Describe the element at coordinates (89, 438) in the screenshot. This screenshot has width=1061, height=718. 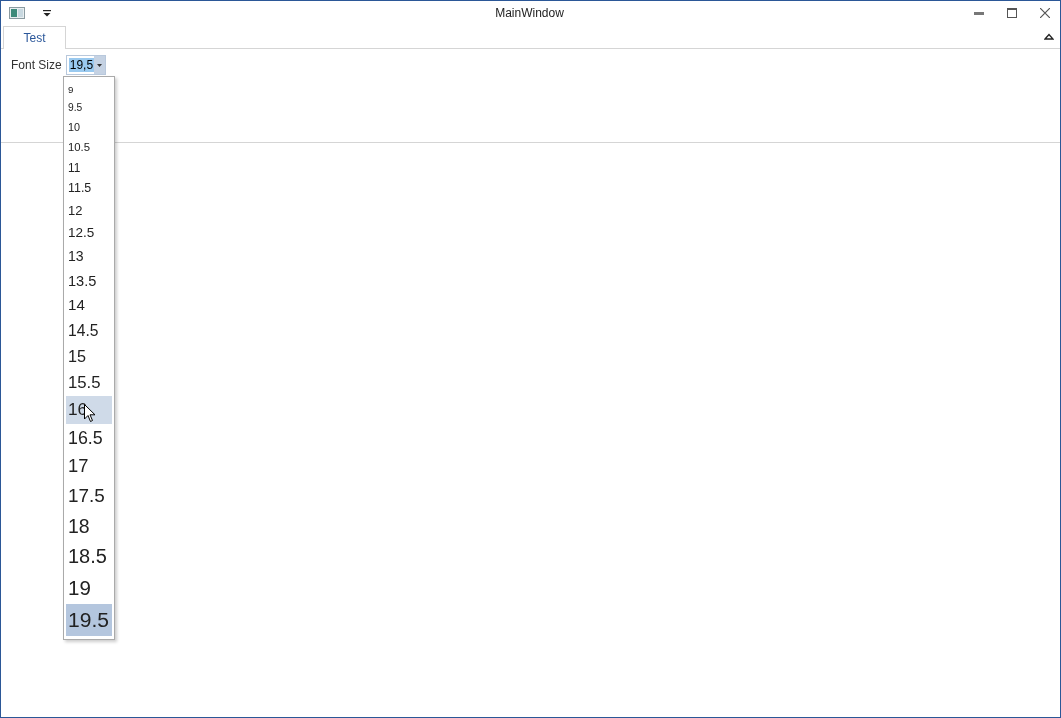
I see `font-size-option: 16.5` at that location.